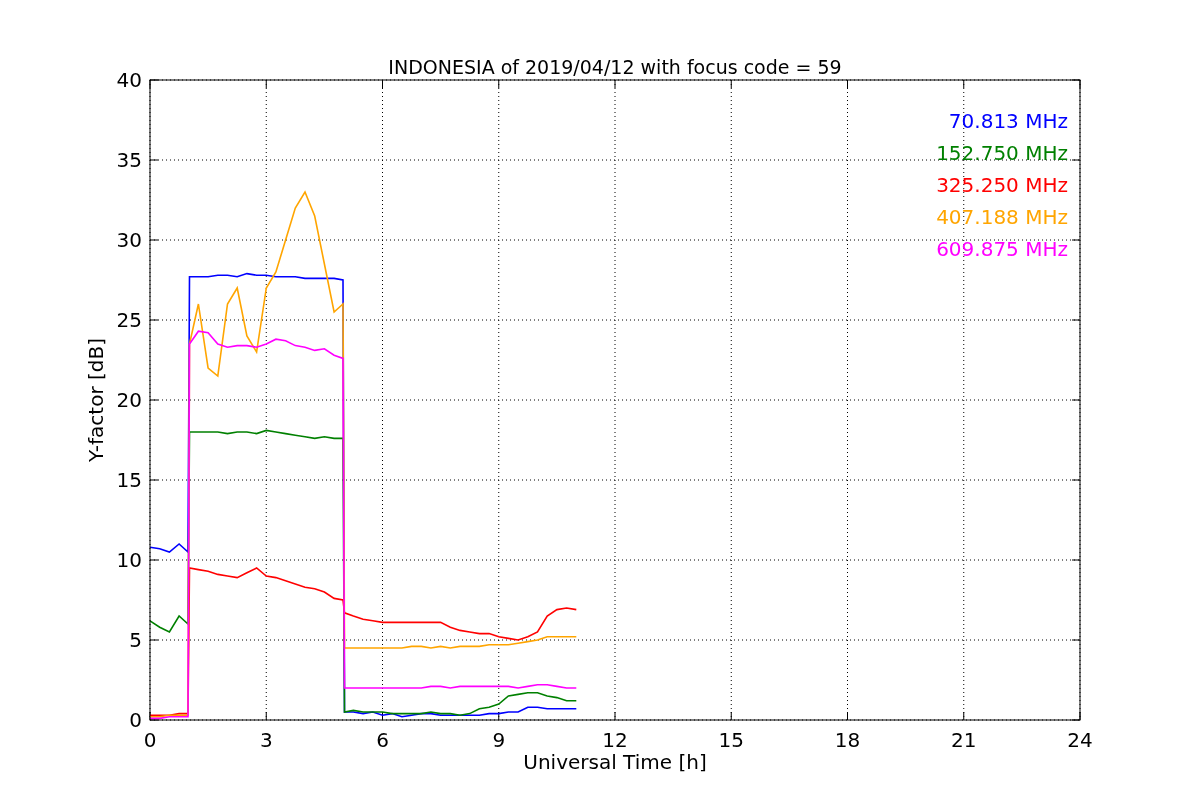  What do you see at coordinates (135, 640) in the screenshot?
I see `y-tick-label: 5` at bounding box center [135, 640].